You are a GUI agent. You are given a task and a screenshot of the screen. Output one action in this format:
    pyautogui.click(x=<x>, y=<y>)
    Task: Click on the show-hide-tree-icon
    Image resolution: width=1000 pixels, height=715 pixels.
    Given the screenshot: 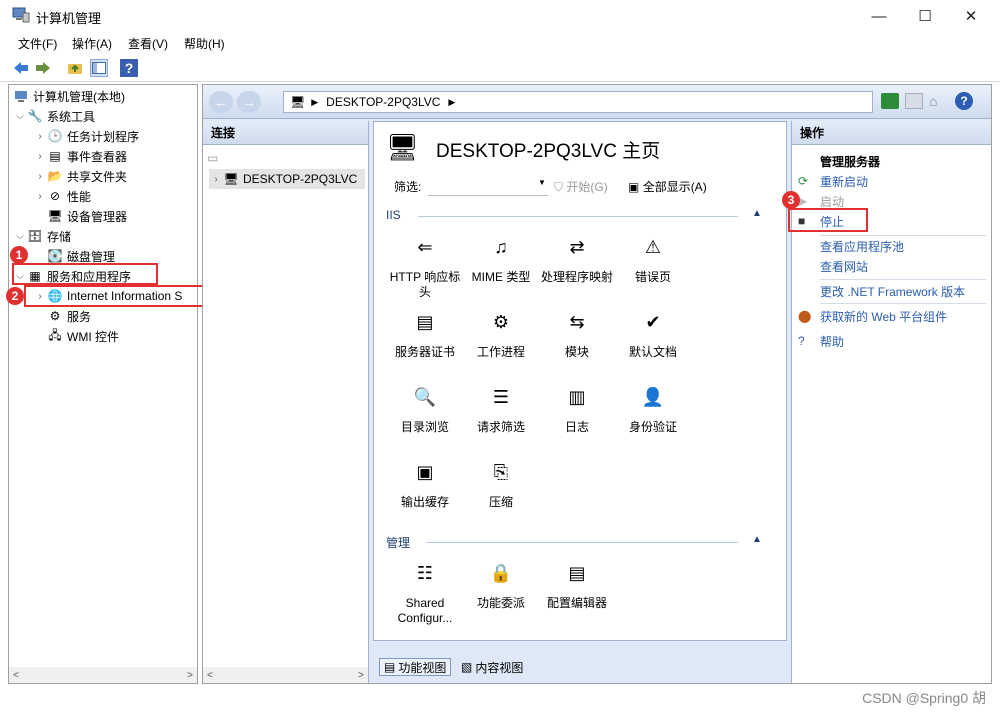 What is the action you would take?
    pyautogui.click(x=99, y=68)
    